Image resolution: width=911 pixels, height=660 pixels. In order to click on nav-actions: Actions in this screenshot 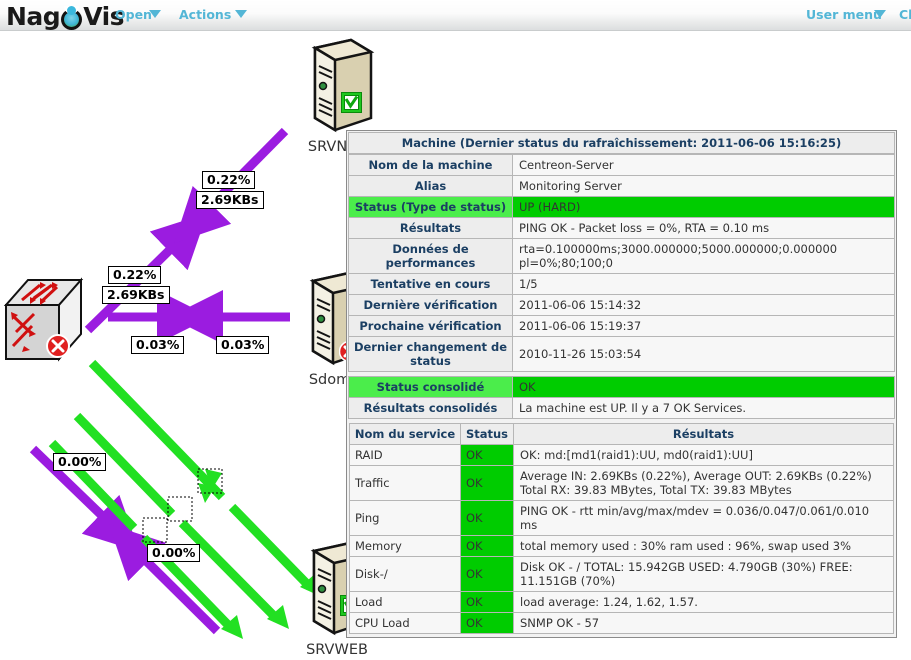, I will do `click(205, 14)`.